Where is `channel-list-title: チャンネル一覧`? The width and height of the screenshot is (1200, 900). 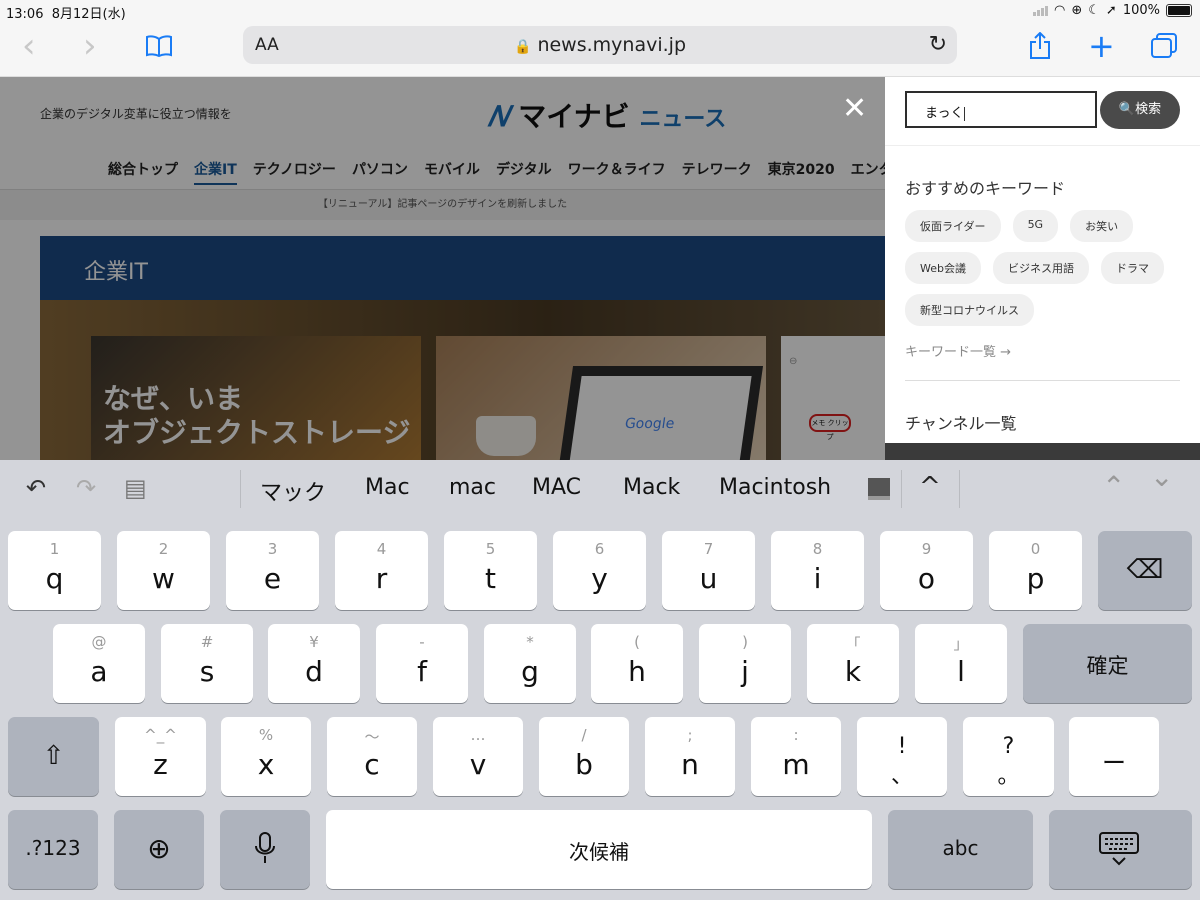
channel-list-title: チャンネル一覧 is located at coordinates (961, 422).